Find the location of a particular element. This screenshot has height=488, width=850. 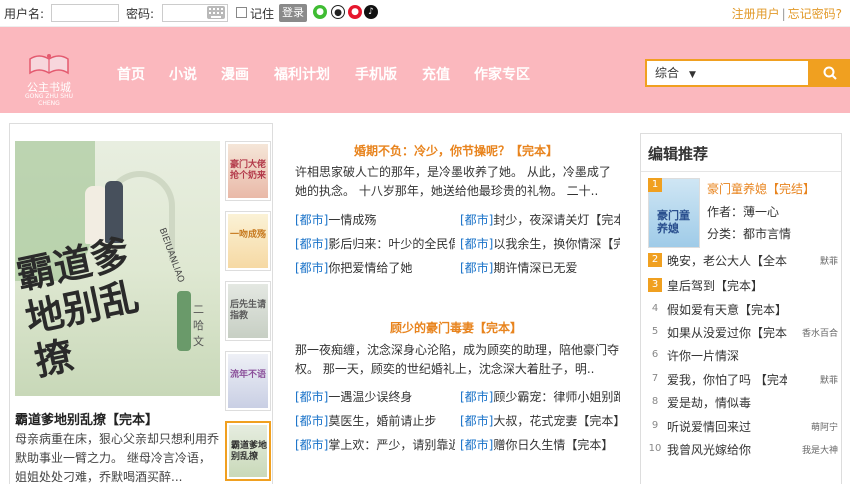

nav-author-zone: 作家专区 is located at coordinates (502, 74).